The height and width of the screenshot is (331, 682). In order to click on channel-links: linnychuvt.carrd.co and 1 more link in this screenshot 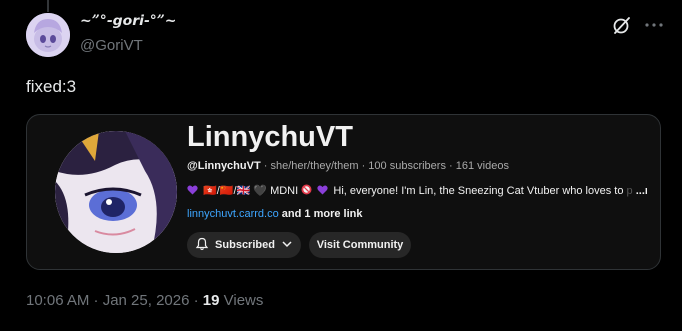, I will do `click(274, 214)`.